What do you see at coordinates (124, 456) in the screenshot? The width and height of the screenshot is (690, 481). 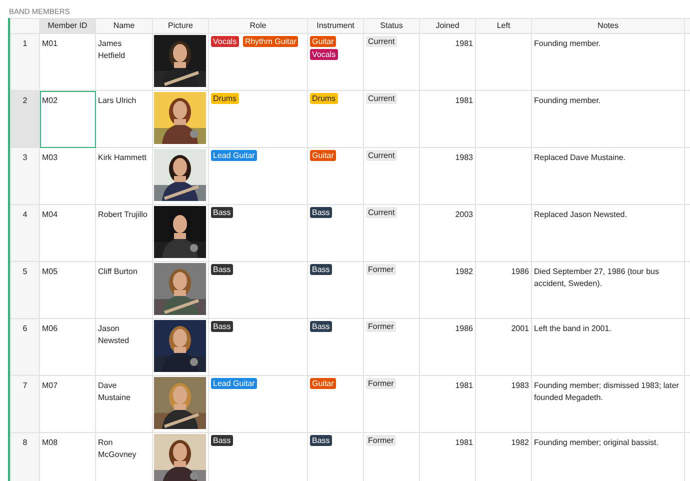 I see `table-cell: Ron McGovney` at bounding box center [124, 456].